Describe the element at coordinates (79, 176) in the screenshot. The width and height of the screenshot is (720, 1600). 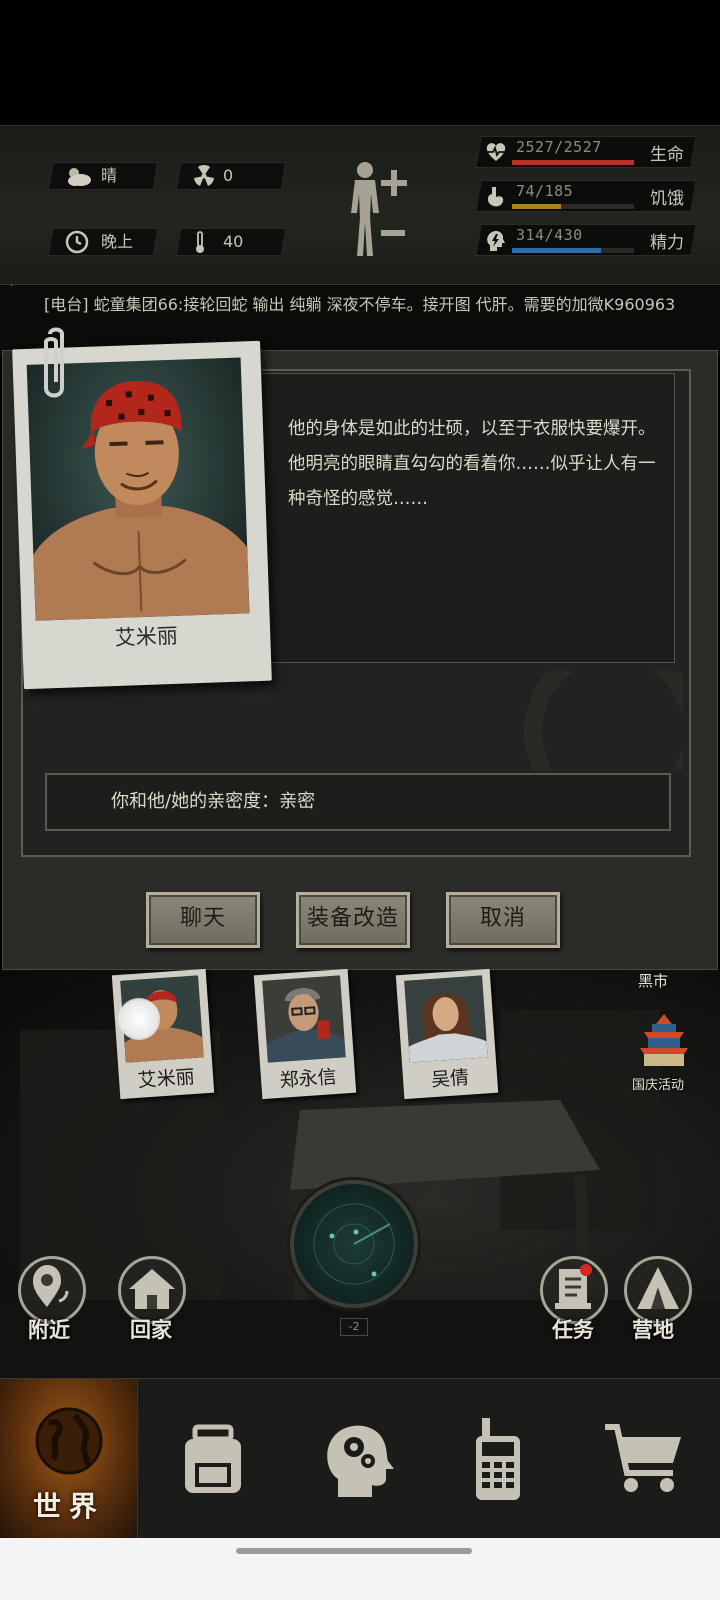
I see `cloud-sun-icon` at that location.